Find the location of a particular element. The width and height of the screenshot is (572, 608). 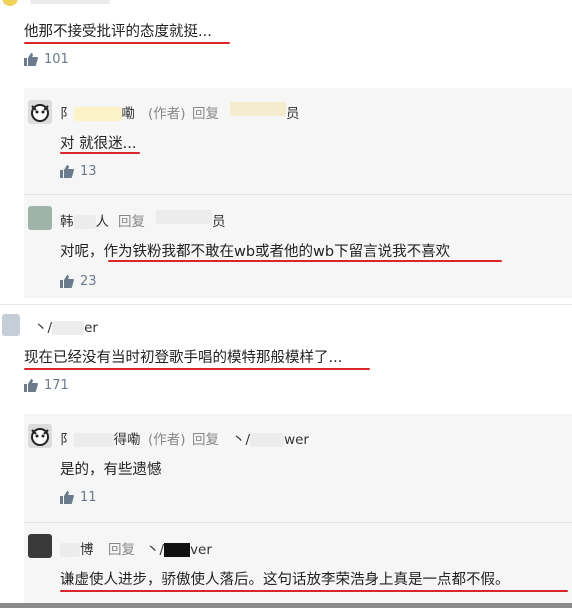

reply-text: 是的，有些遗憾 is located at coordinates (111, 470).